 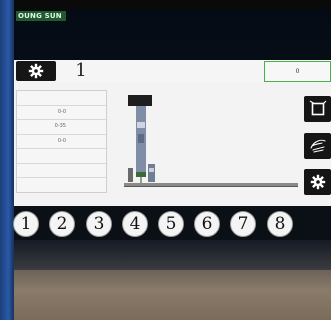 I want to click on program-button-3: 3, so click(x=99, y=224).